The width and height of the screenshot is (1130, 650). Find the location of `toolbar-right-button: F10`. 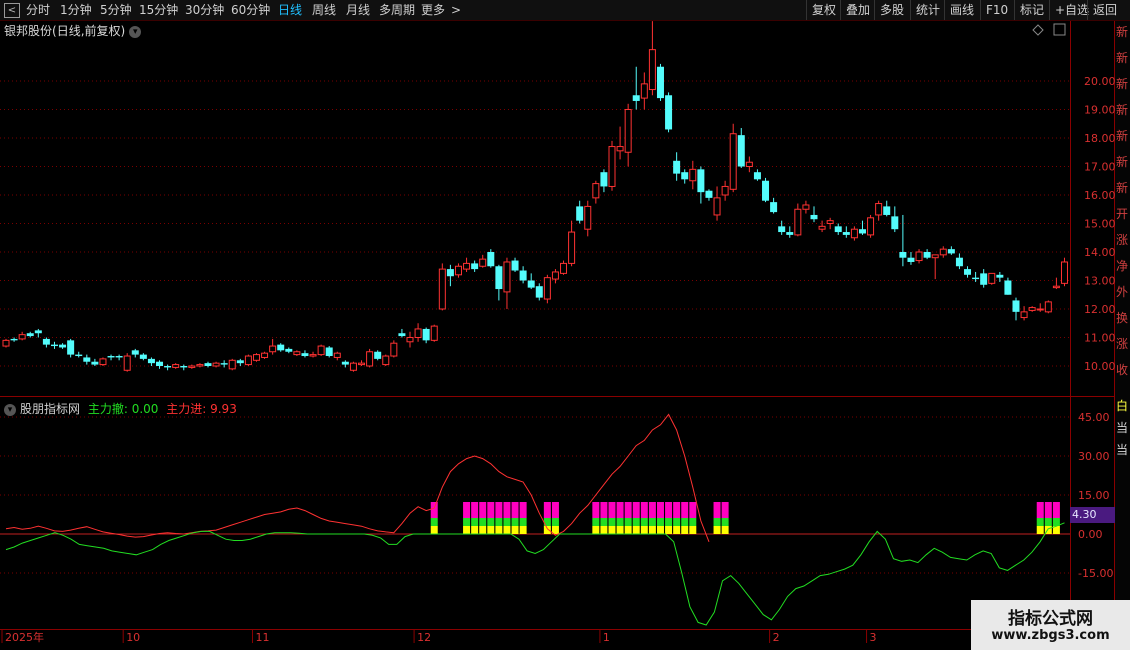

toolbar-right-button: F10 is located at coordinates (996, 10).